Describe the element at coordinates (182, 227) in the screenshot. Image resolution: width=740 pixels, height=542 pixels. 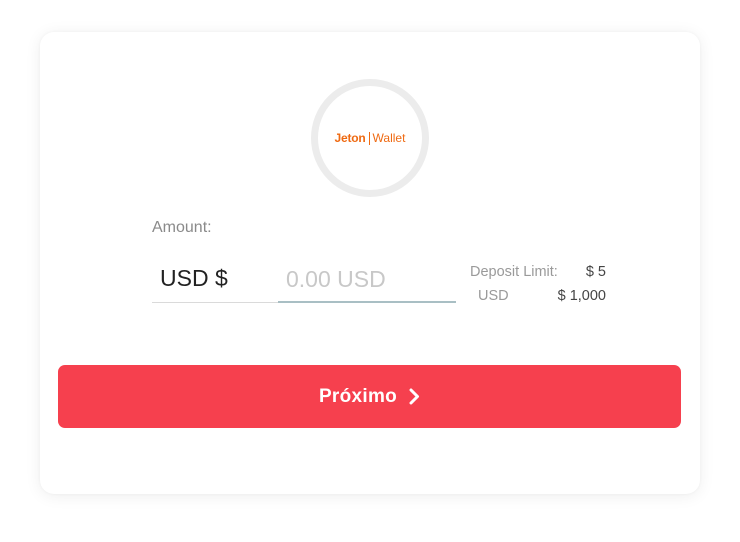
I see `amount-label: Amount:` at that location.